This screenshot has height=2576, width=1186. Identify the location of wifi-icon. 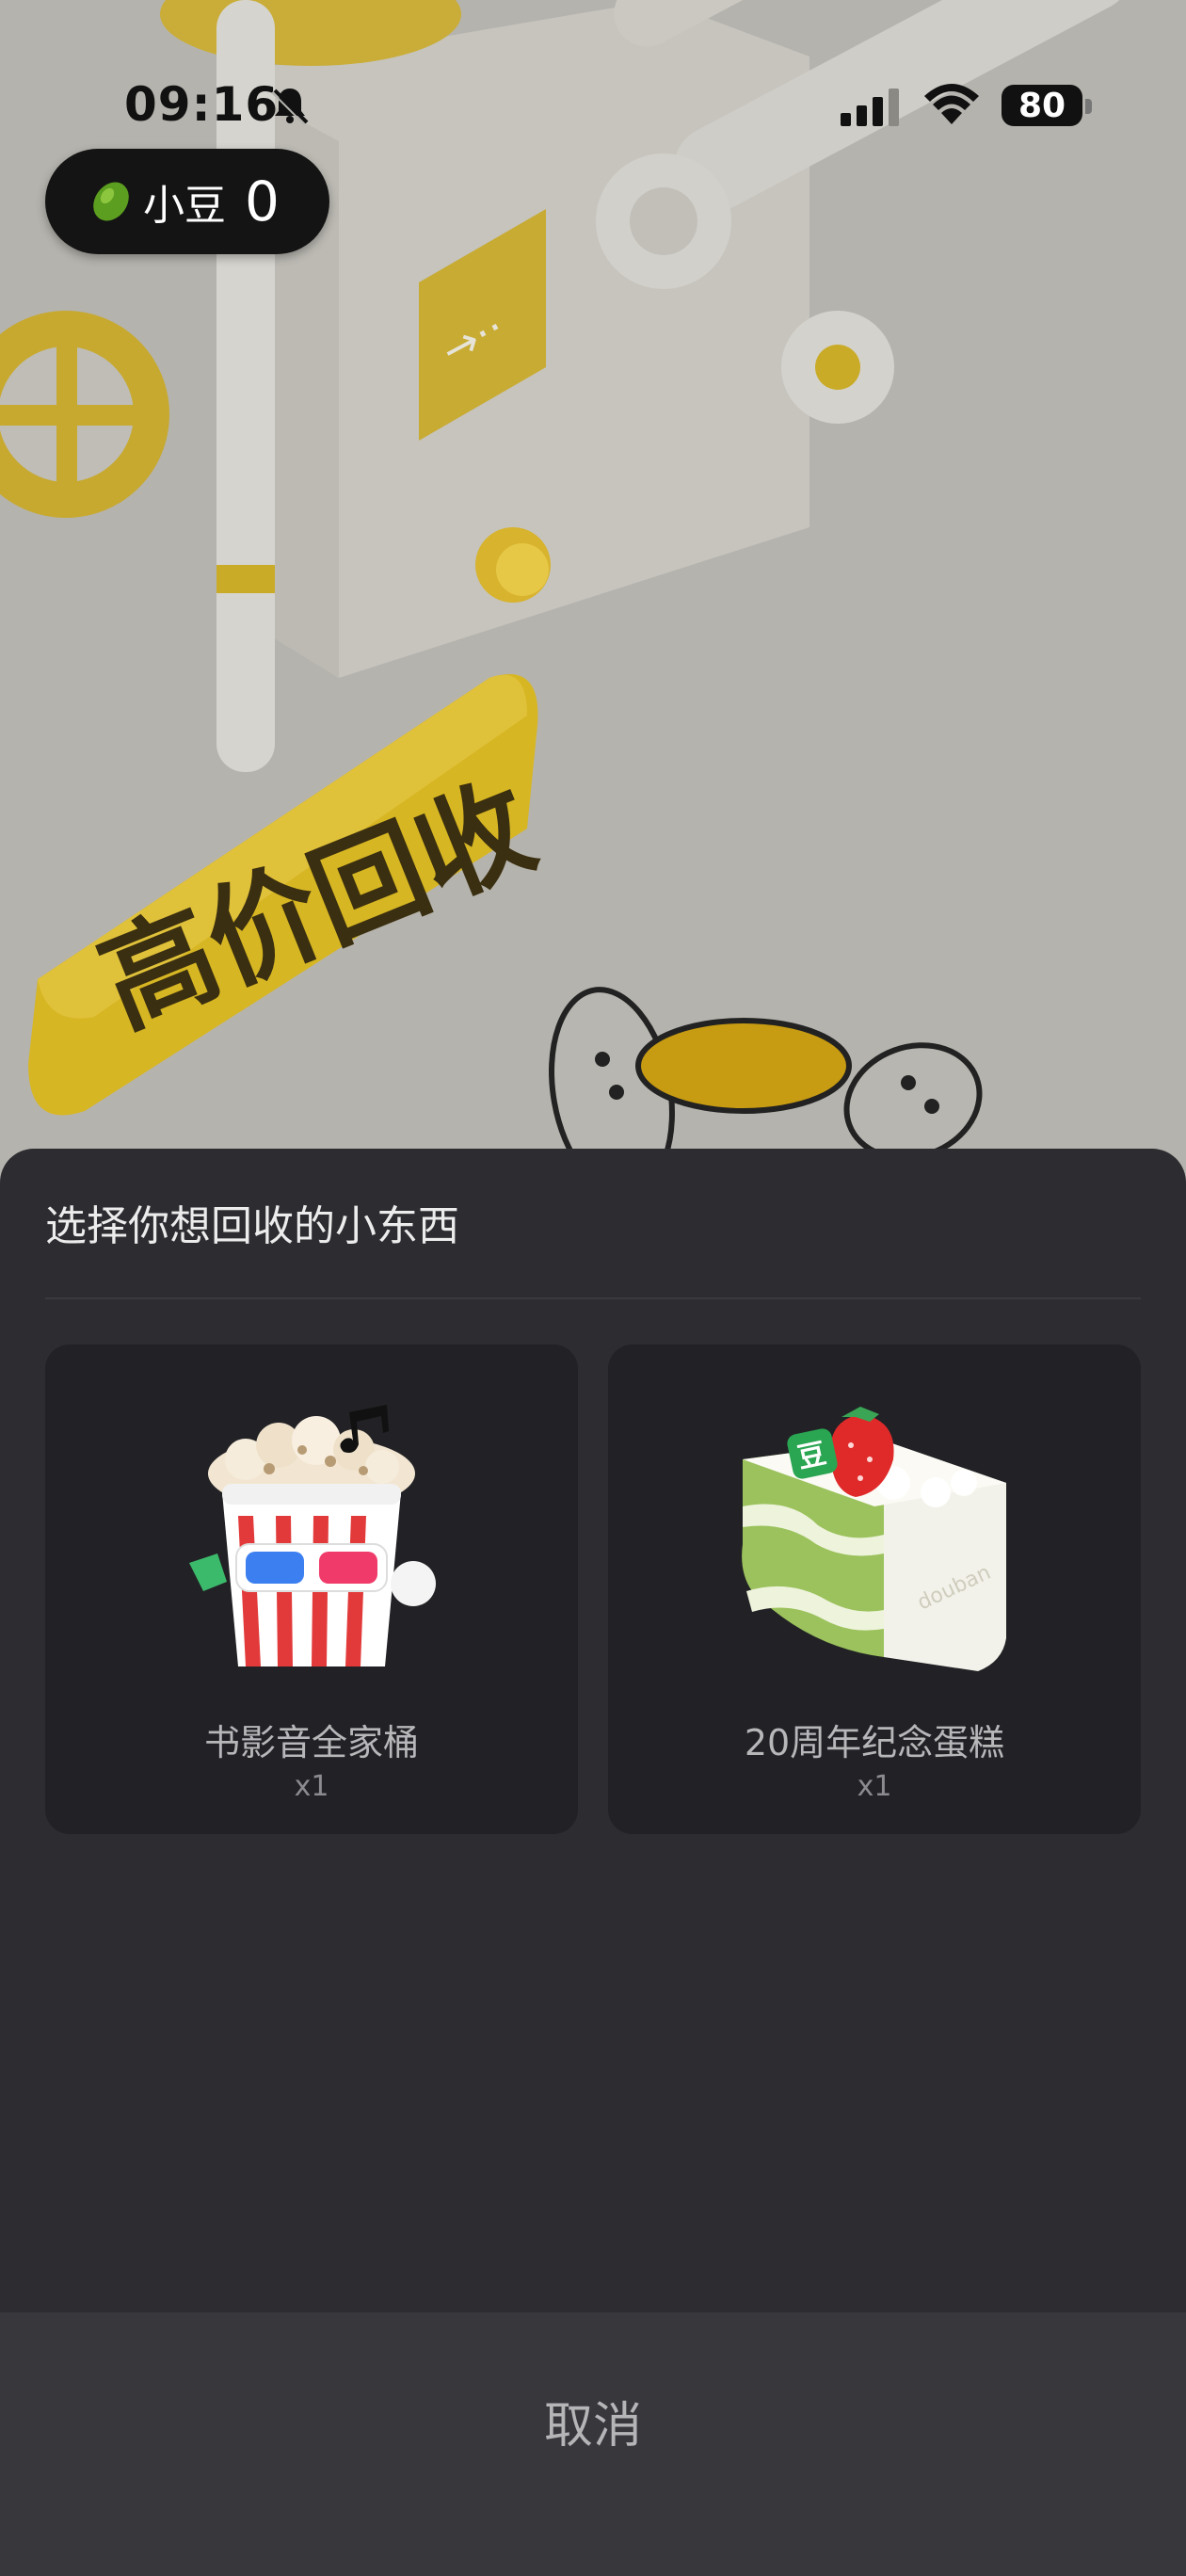
(951, 104).